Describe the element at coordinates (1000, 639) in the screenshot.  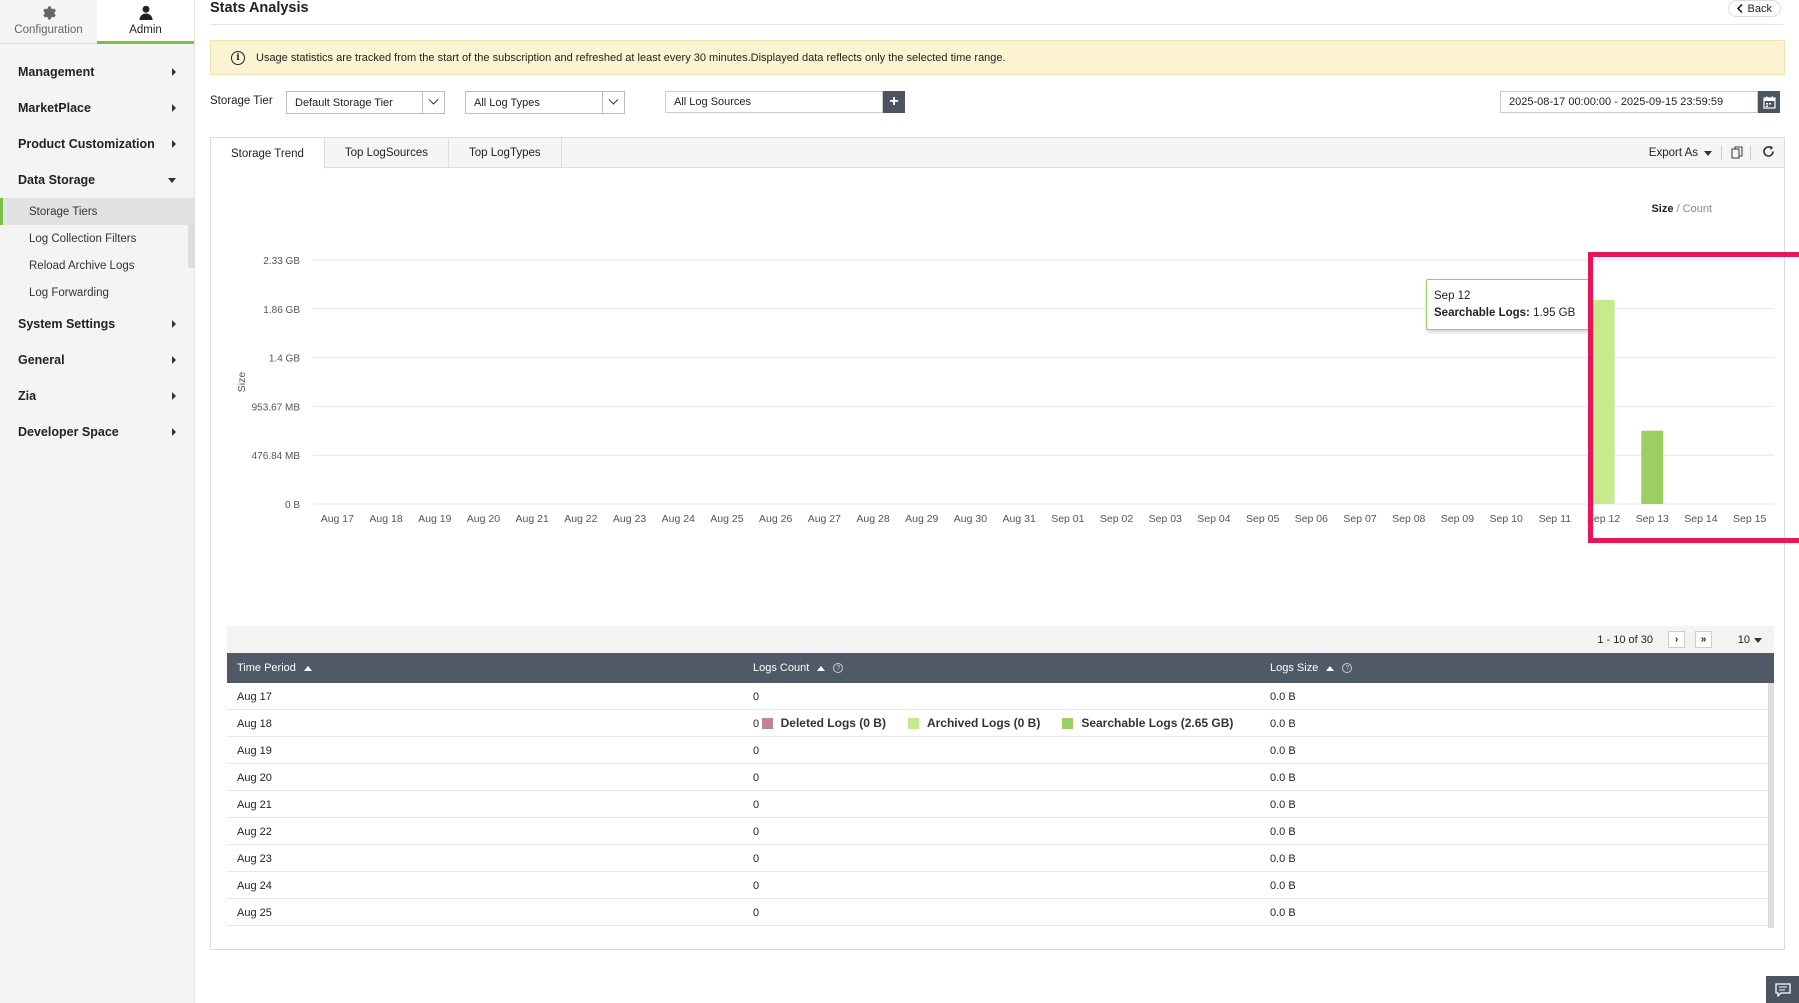
I see `table-pager: 1 - 10 of 30 › » 10` at that location.